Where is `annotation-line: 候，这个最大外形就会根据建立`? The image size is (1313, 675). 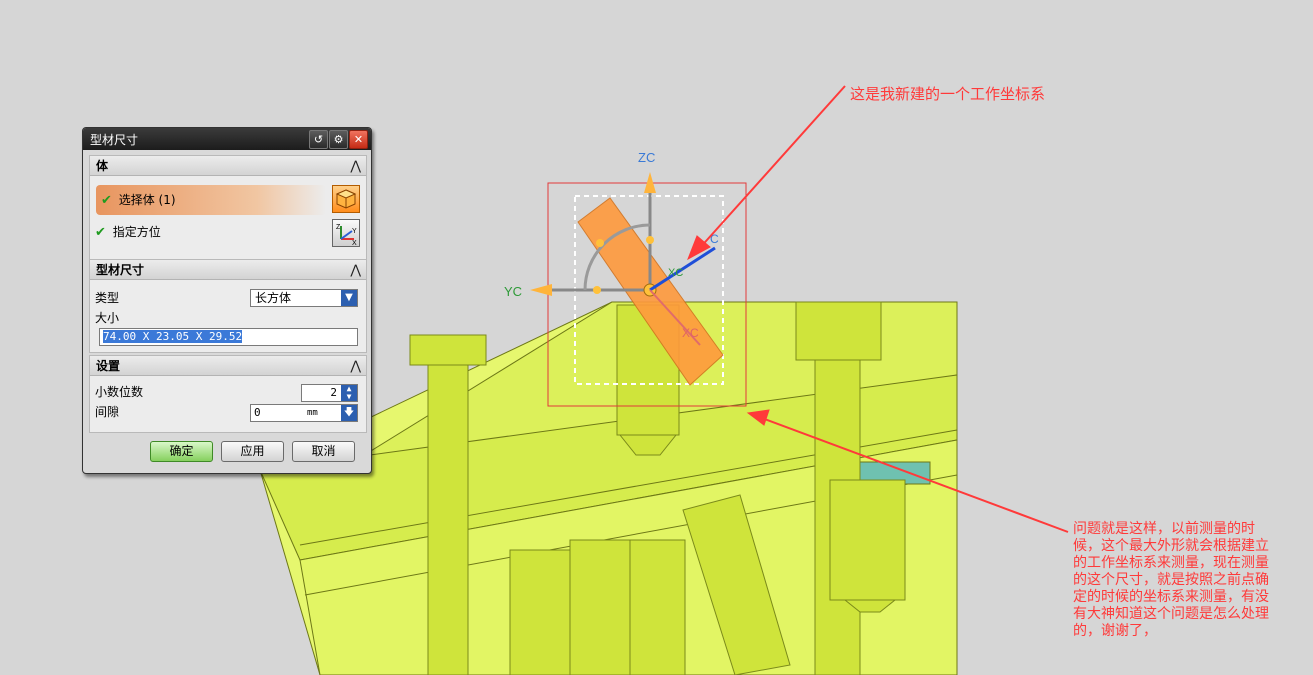
annotation-line: 候，这个最大外形就会根据建立 is located at coordinates (1171, 546).